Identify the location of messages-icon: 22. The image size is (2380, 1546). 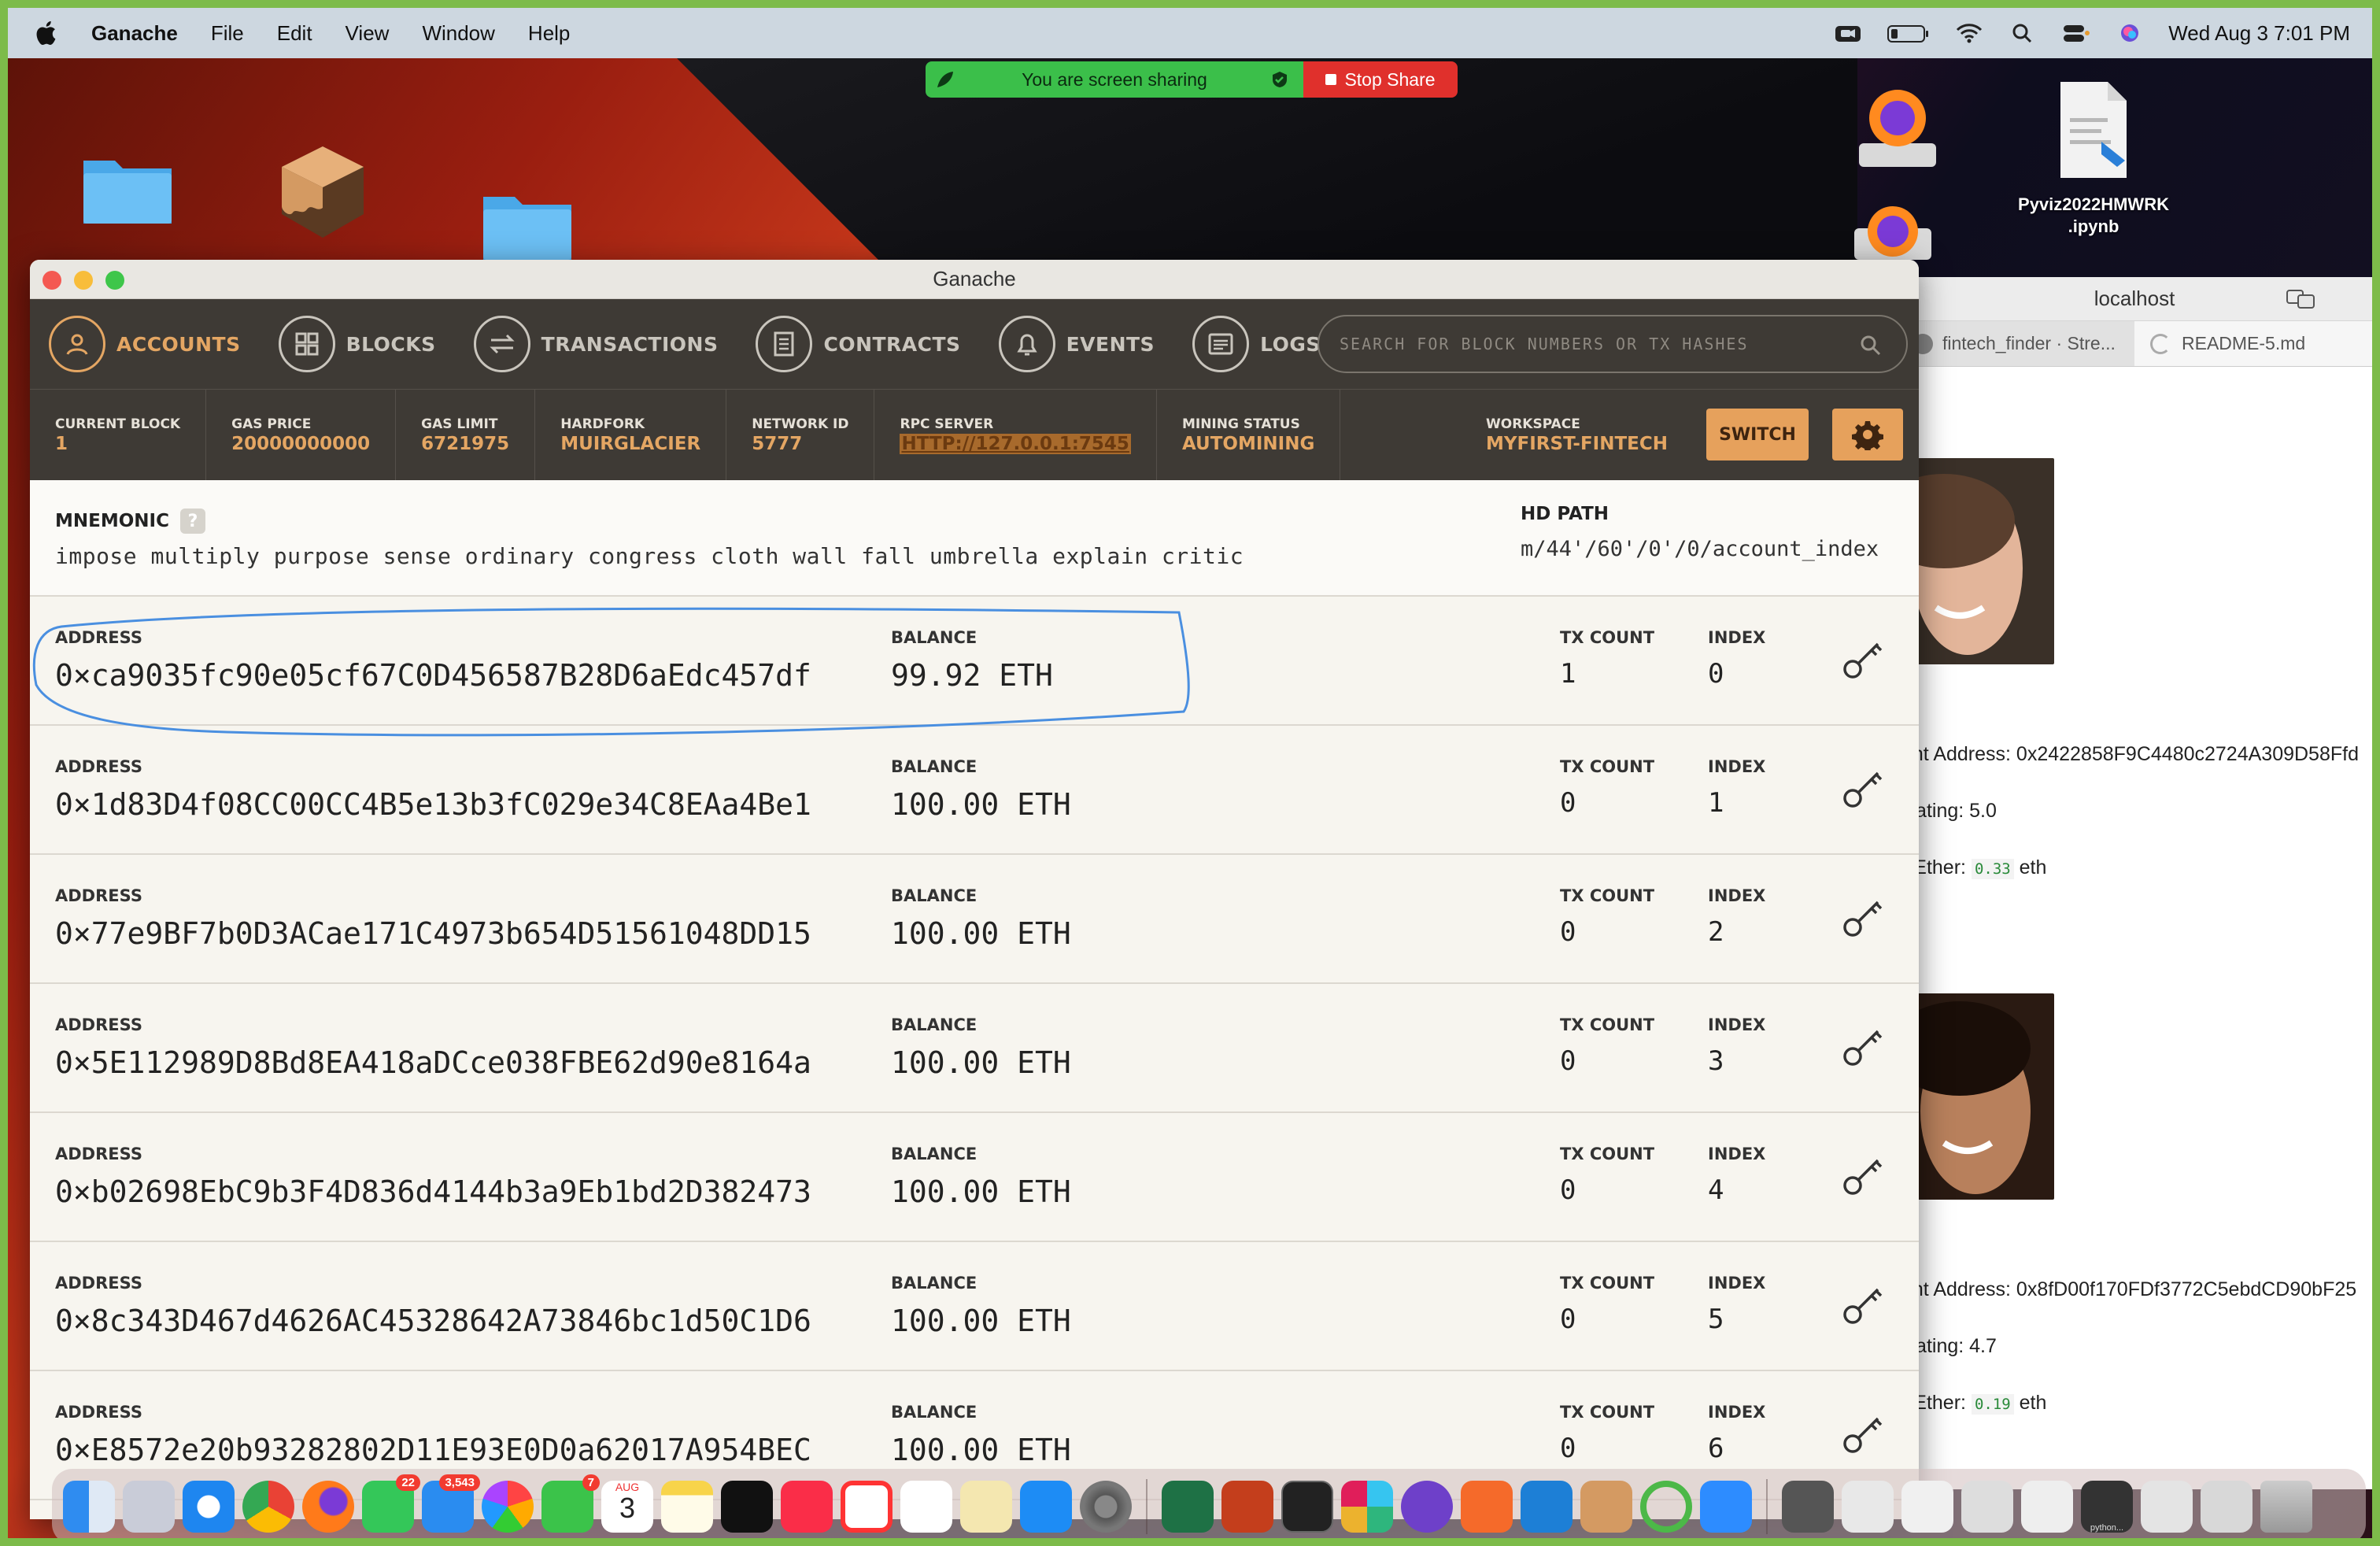
(391, 1503).